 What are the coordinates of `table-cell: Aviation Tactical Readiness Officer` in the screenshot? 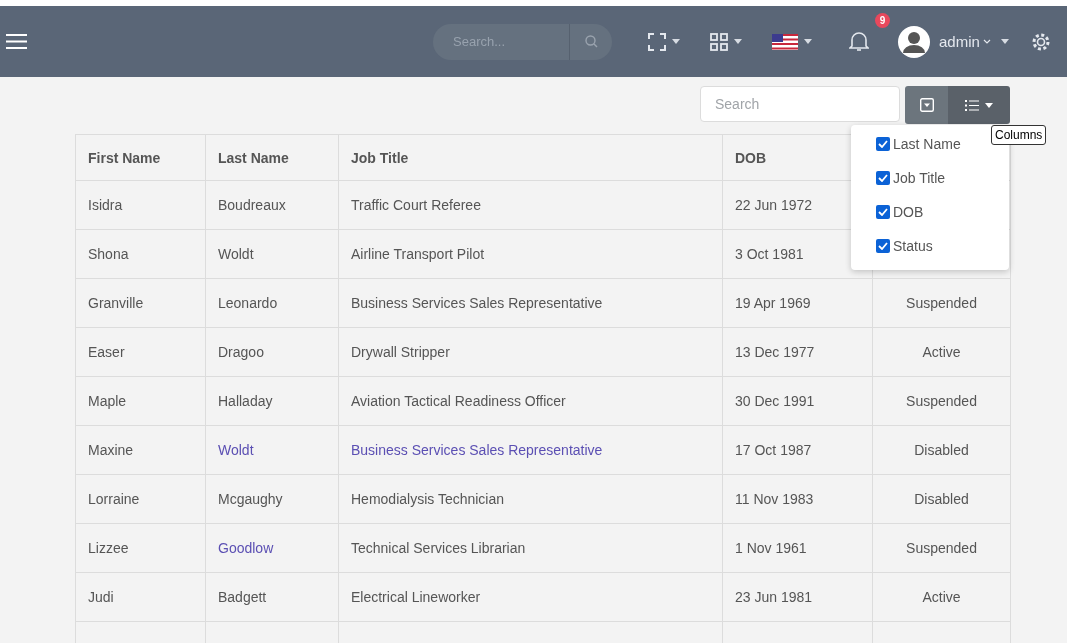 It's located at (530, 401).